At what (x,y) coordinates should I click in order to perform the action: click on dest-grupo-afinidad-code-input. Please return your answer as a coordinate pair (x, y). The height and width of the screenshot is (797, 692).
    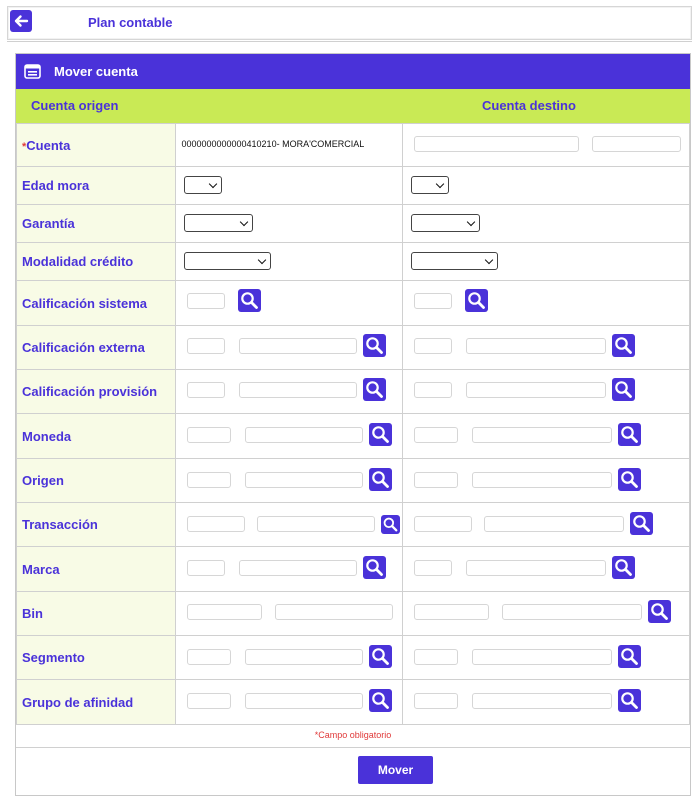
    Looking at the image, I should click on (435, 701).